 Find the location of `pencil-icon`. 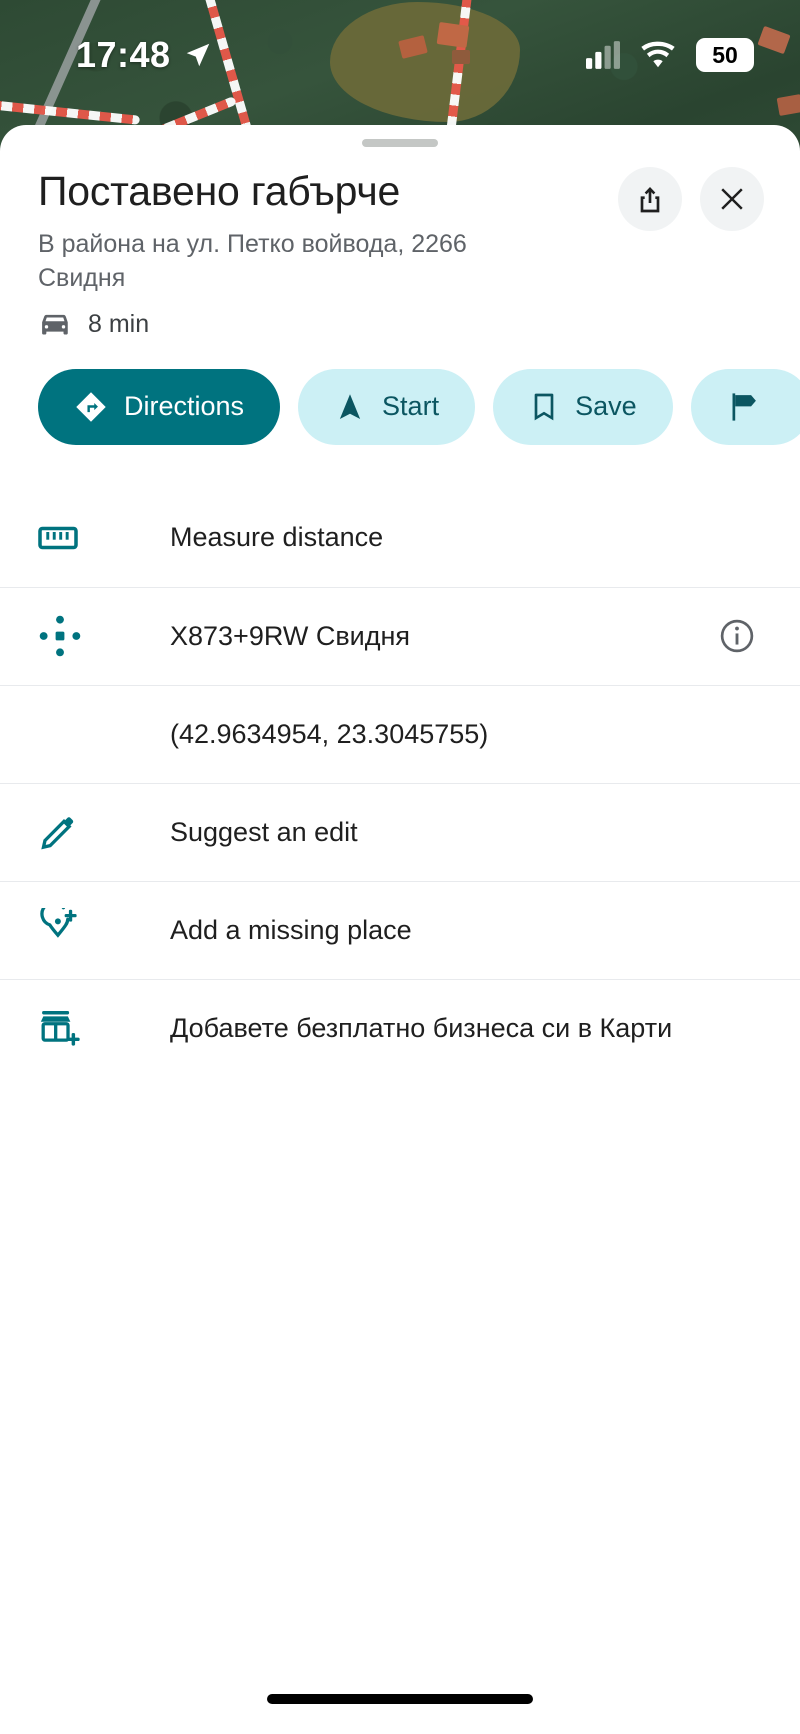

pencil-icon is located at coordinates (67, 832).